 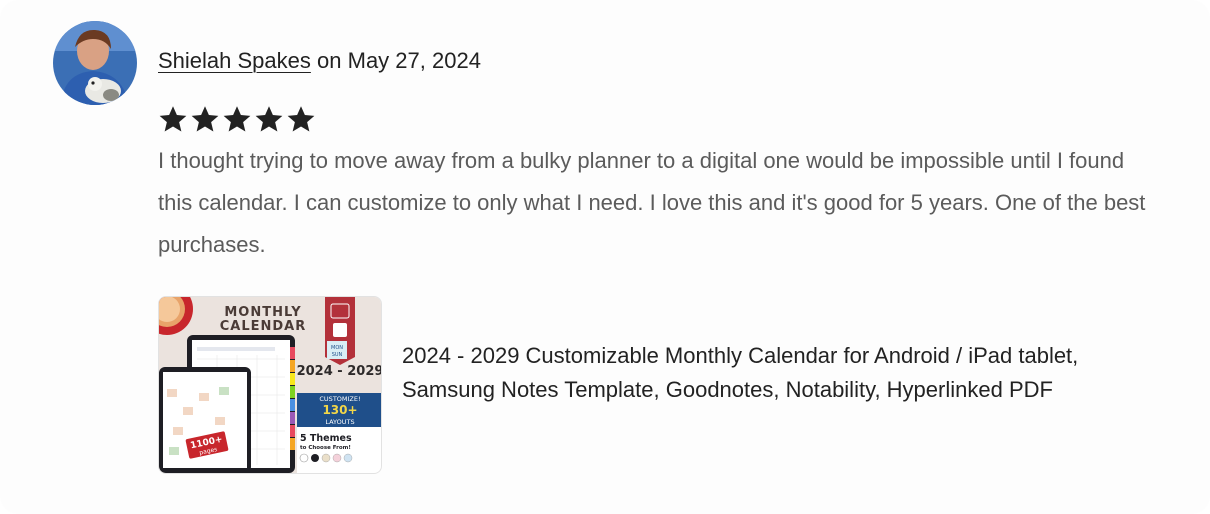 I want to click on thumb-years: 2024 - 2029, so click(x=339, y=371).